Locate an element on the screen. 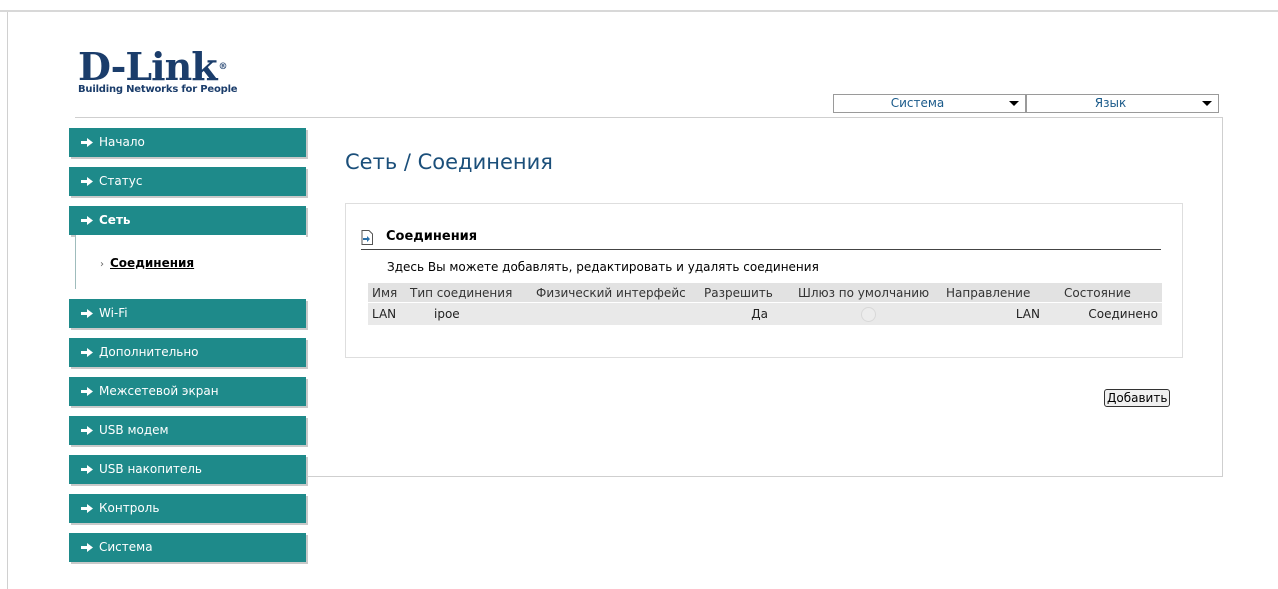 Image resolution: width=1278 pixels, height=589 pixels. page-title: Сеть / Соединения is located at coordinates (449, 162).